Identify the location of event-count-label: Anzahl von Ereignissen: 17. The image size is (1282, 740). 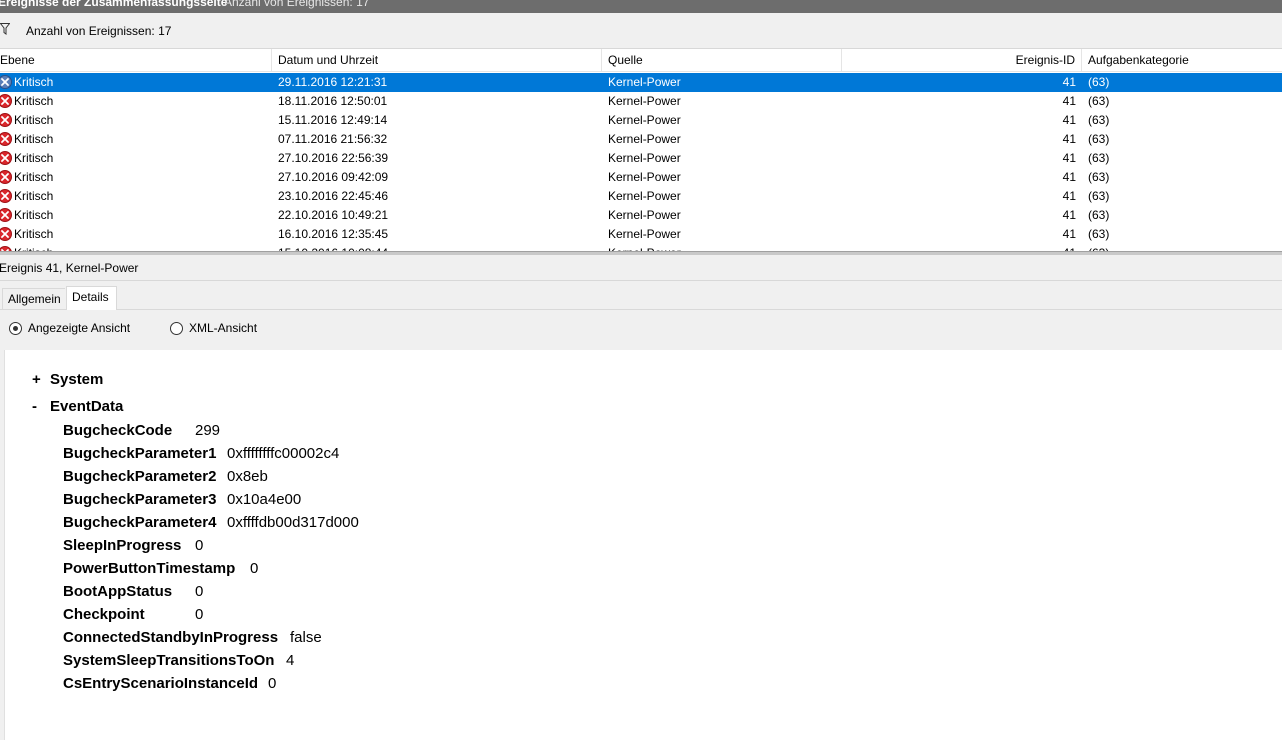
(99, 31).